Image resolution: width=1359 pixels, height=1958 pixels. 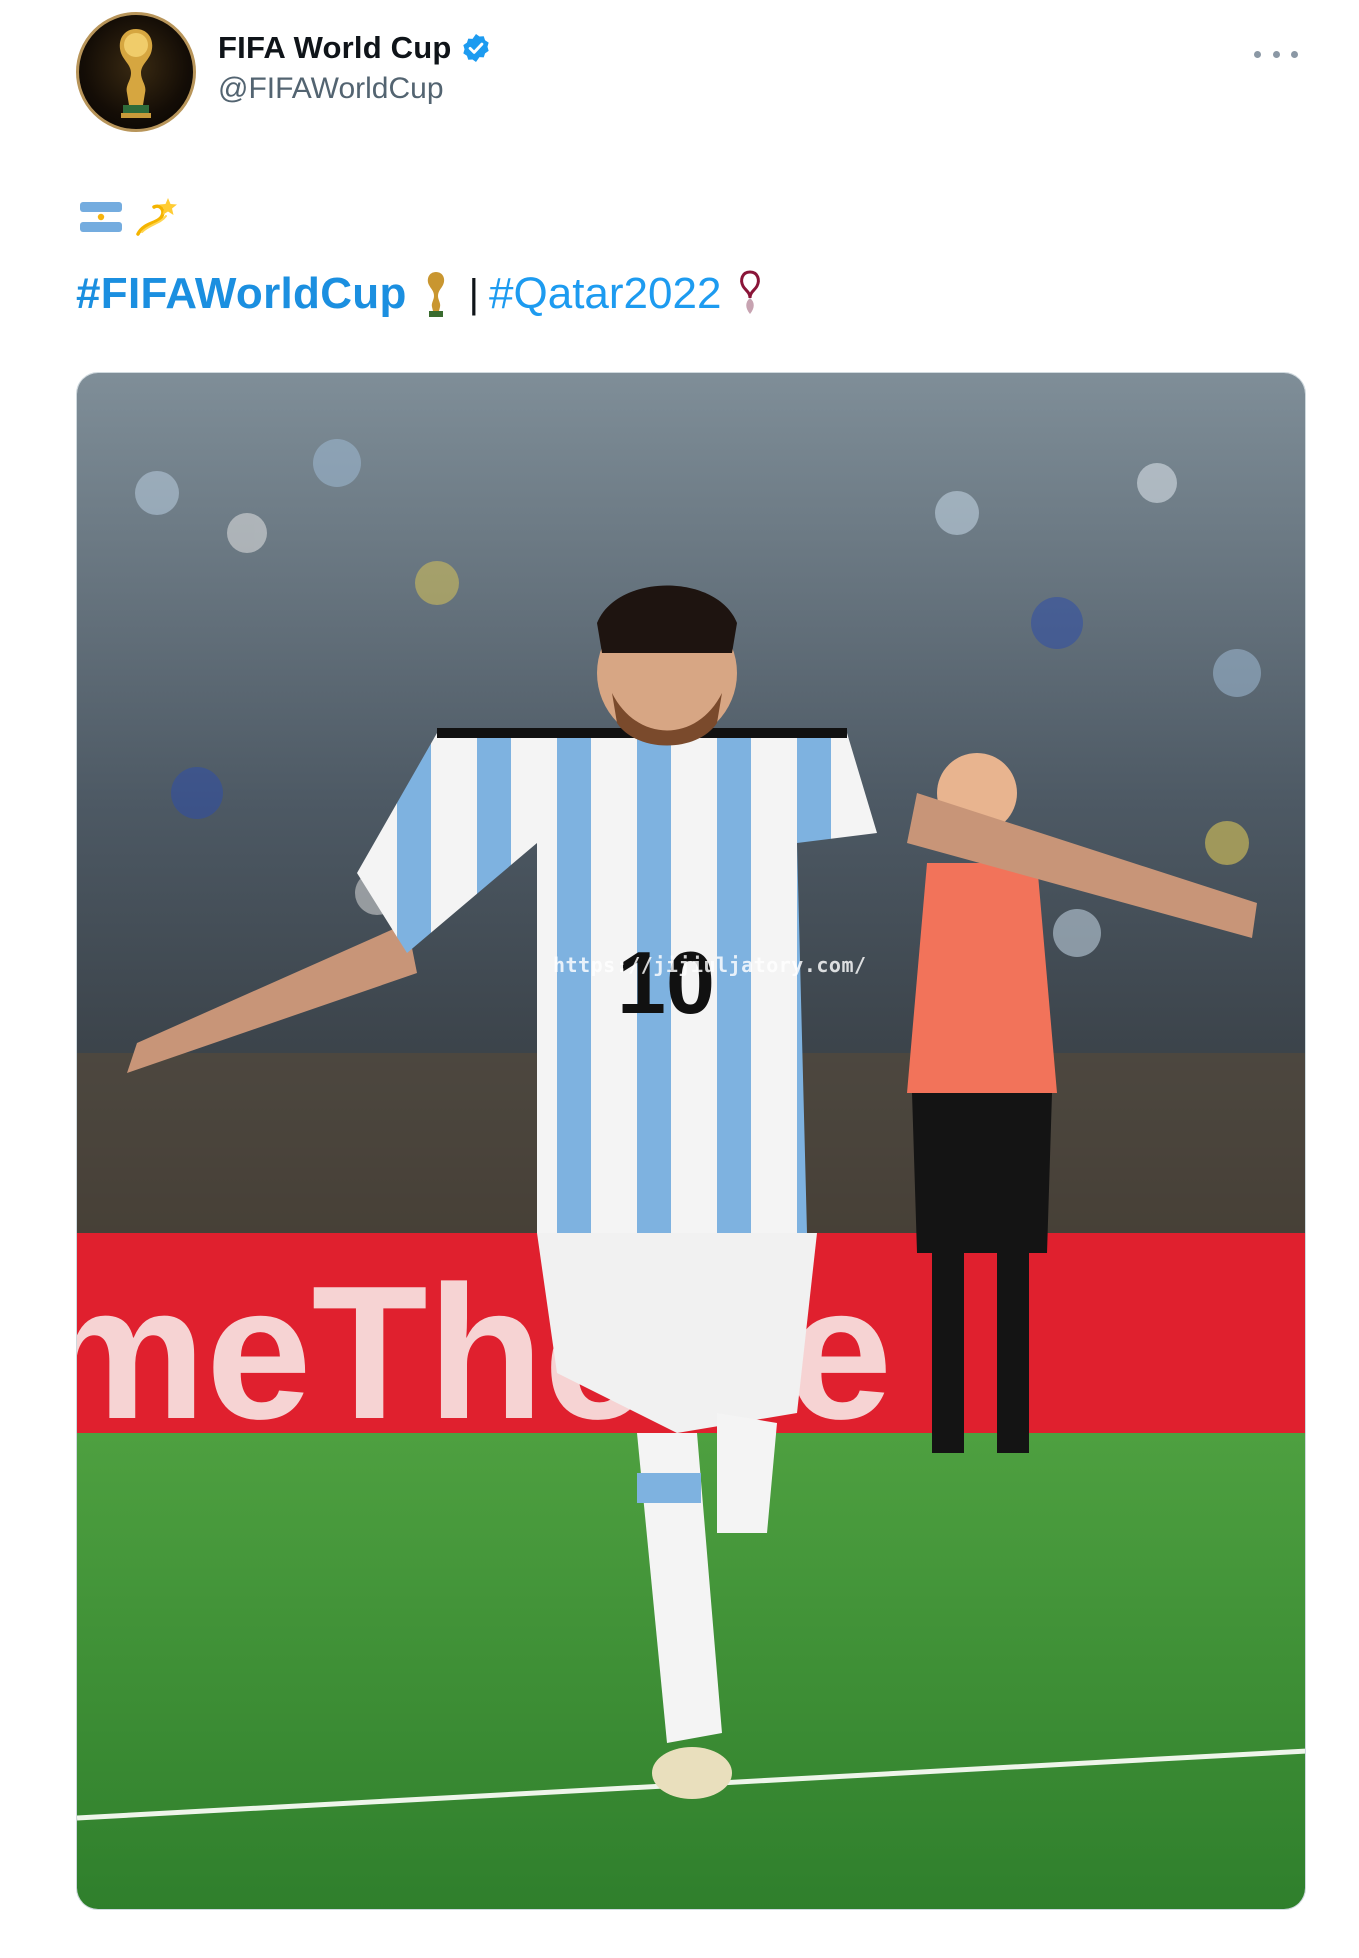 I want to click on tweet-emoji-line, so click(x=129, y=217).